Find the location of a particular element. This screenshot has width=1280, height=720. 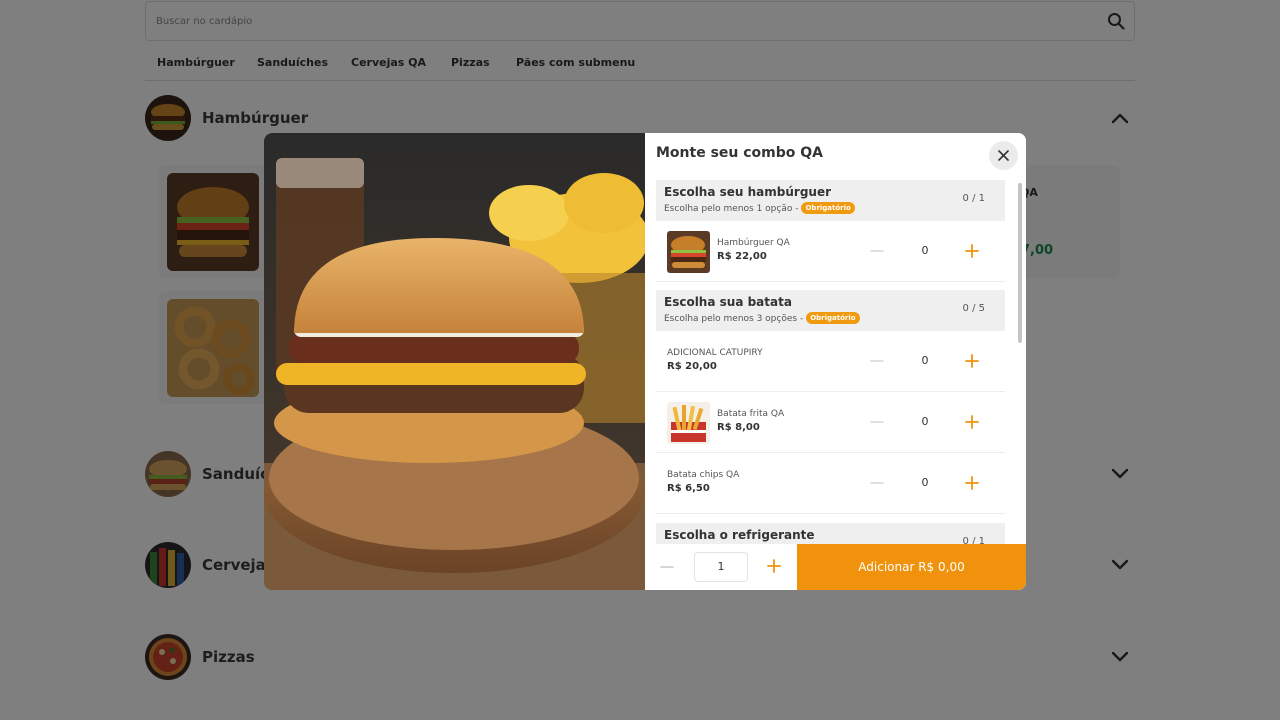

option-item: Batata frita QA R$ 8,00 0 is located at coordinates (830, 422).